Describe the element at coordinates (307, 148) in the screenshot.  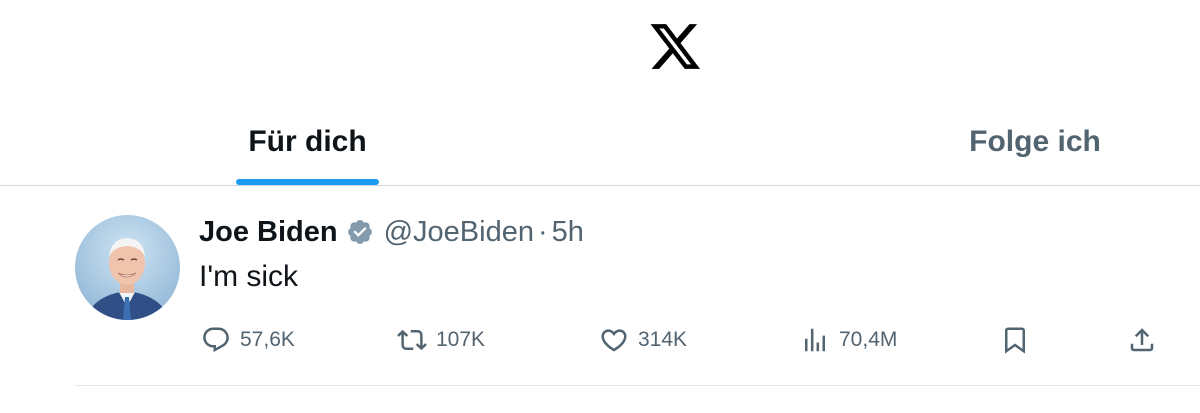
I see `tab-for-you: Für dich` at that location.